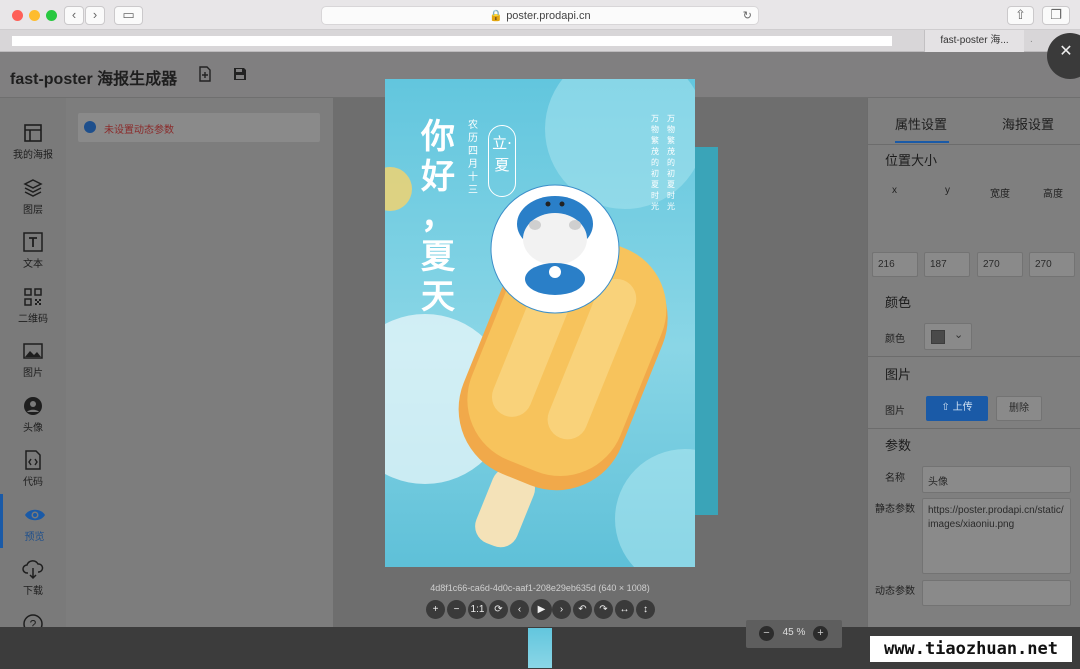 This screenshot has width=1080, height=669. I want to click on sidebar-item-layers: 图层, so click(33, 194).